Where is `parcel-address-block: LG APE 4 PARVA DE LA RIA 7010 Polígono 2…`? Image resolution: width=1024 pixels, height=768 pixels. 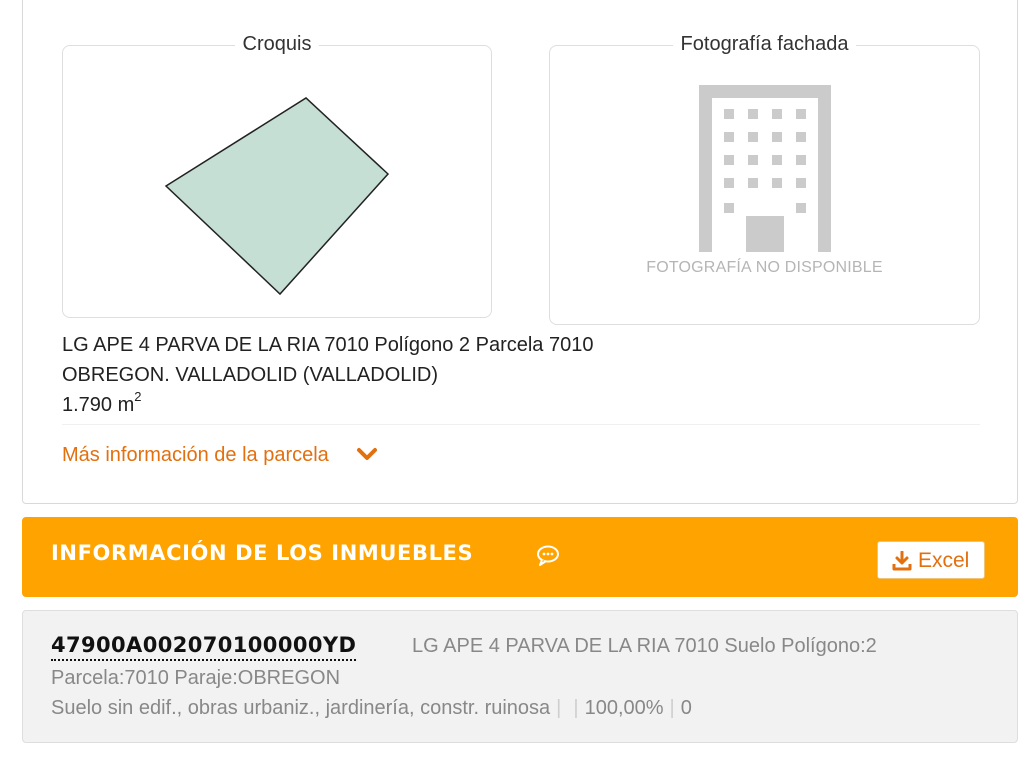
parcel-address-block: LG APE 4 PARVA DE LA RIA 7010 Polígono 2… is located at coordinates (521, 377).